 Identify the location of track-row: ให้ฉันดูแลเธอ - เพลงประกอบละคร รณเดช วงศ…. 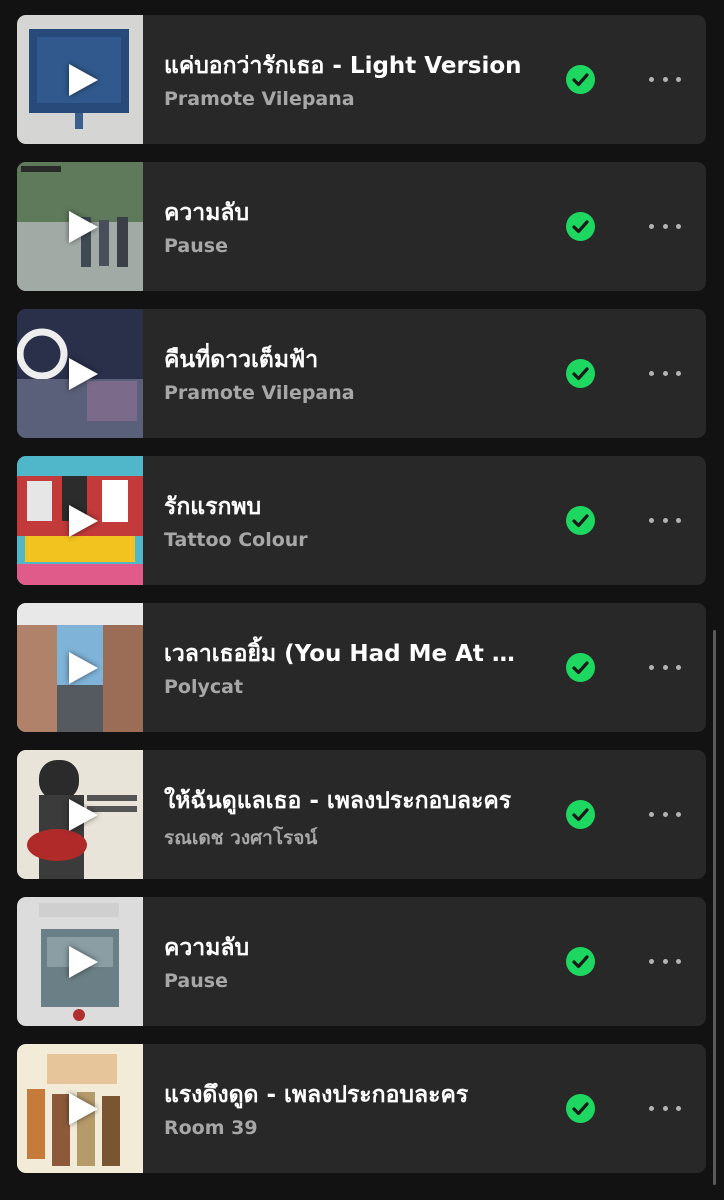
(361, 814).